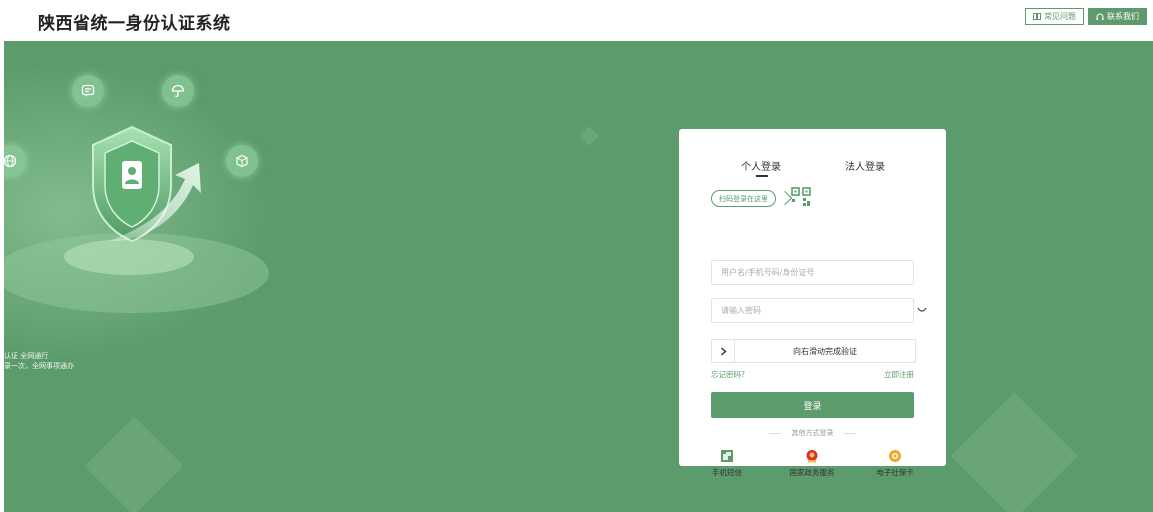  Describe the element at coordinates (812, 456) in the screenshot. I see `national-emblem-icon` at that location.